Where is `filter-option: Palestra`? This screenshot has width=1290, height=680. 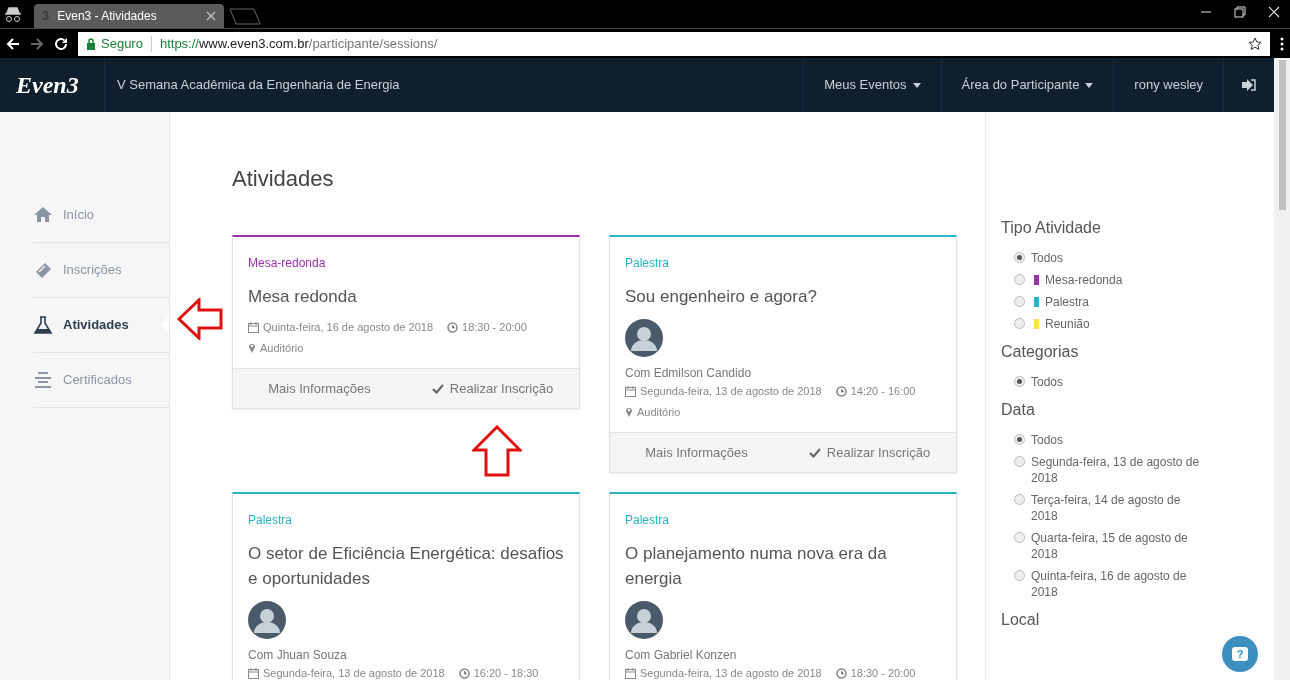 filter-option: Palestra is located at coordinates (1103, 302).